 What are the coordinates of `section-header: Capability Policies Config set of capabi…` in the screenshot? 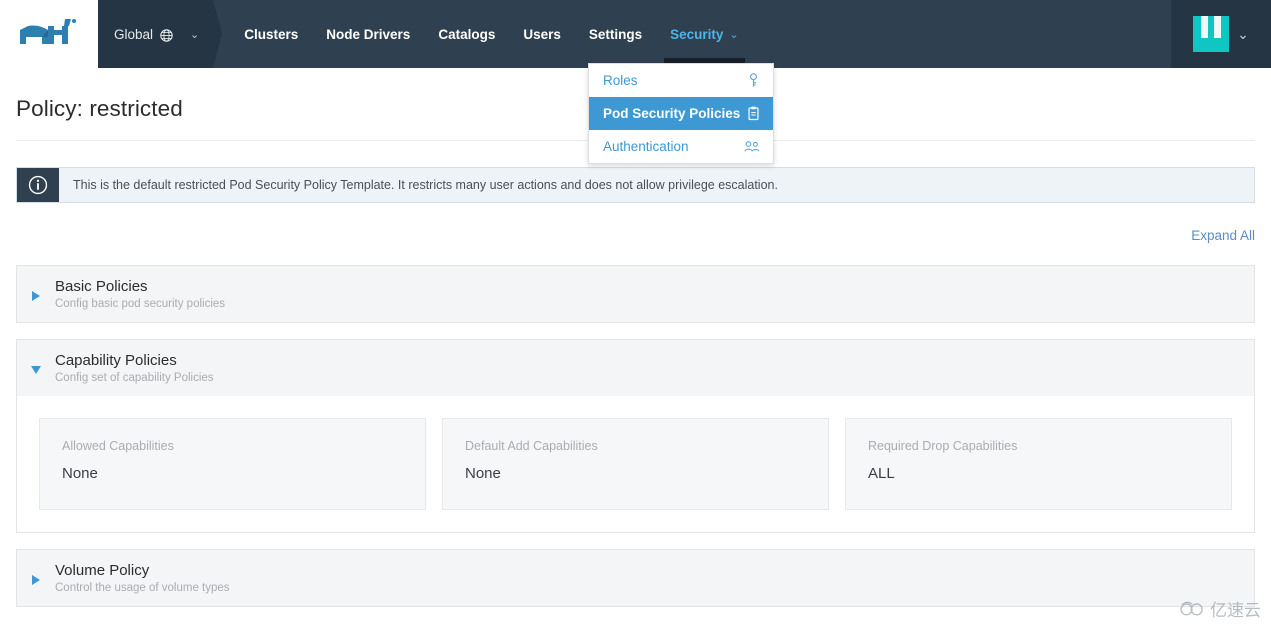 It's located at (635, 368).